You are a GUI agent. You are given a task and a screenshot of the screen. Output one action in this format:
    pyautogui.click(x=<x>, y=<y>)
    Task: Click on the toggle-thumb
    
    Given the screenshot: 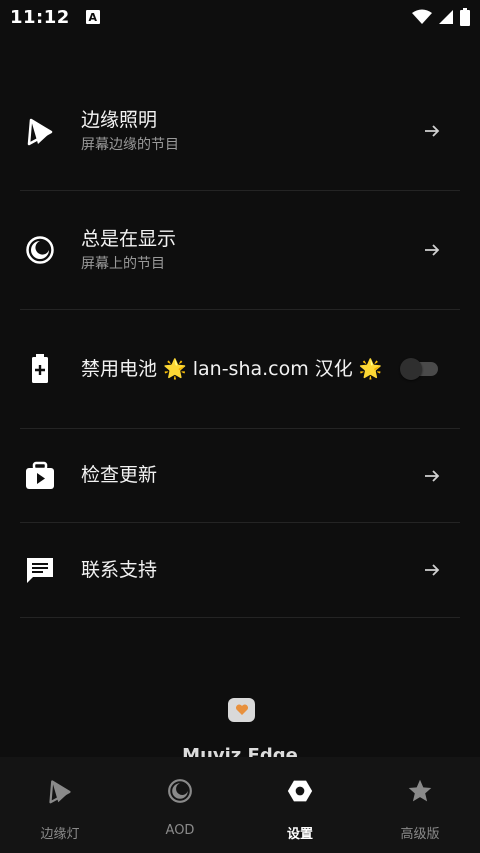 What is the action you would take?
    pyautogui.click(x=411, y=369)
    